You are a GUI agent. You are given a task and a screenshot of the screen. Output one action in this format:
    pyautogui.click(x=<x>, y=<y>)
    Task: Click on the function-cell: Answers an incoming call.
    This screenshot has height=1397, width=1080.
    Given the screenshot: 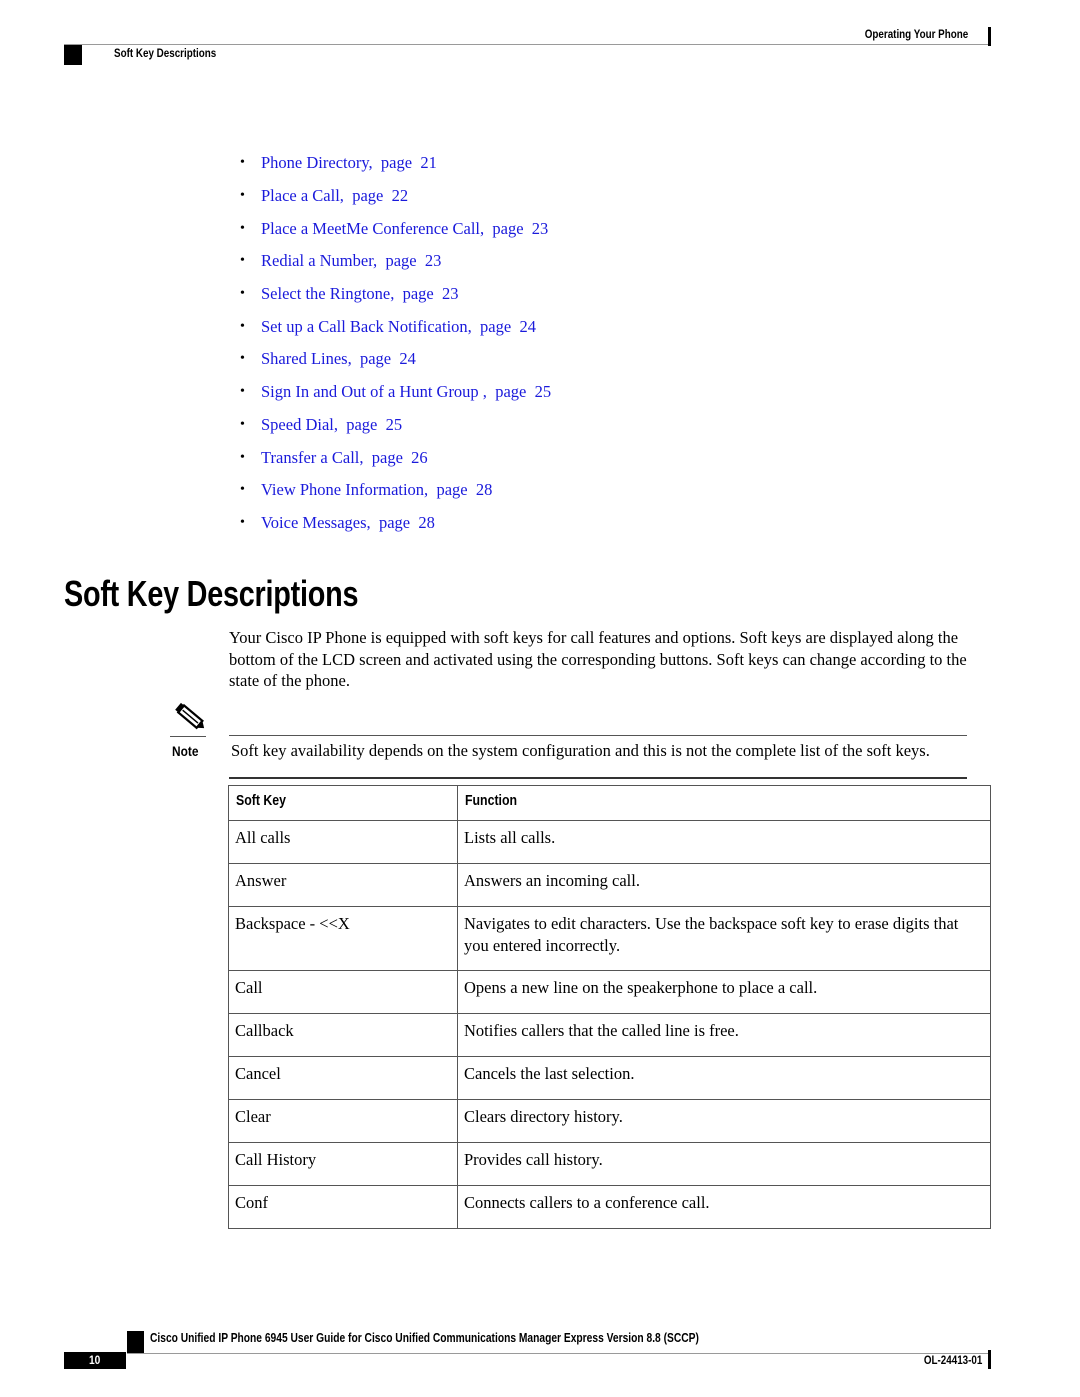 What is the action you would take?
    pyautogui.click(x=724, y=885)
    